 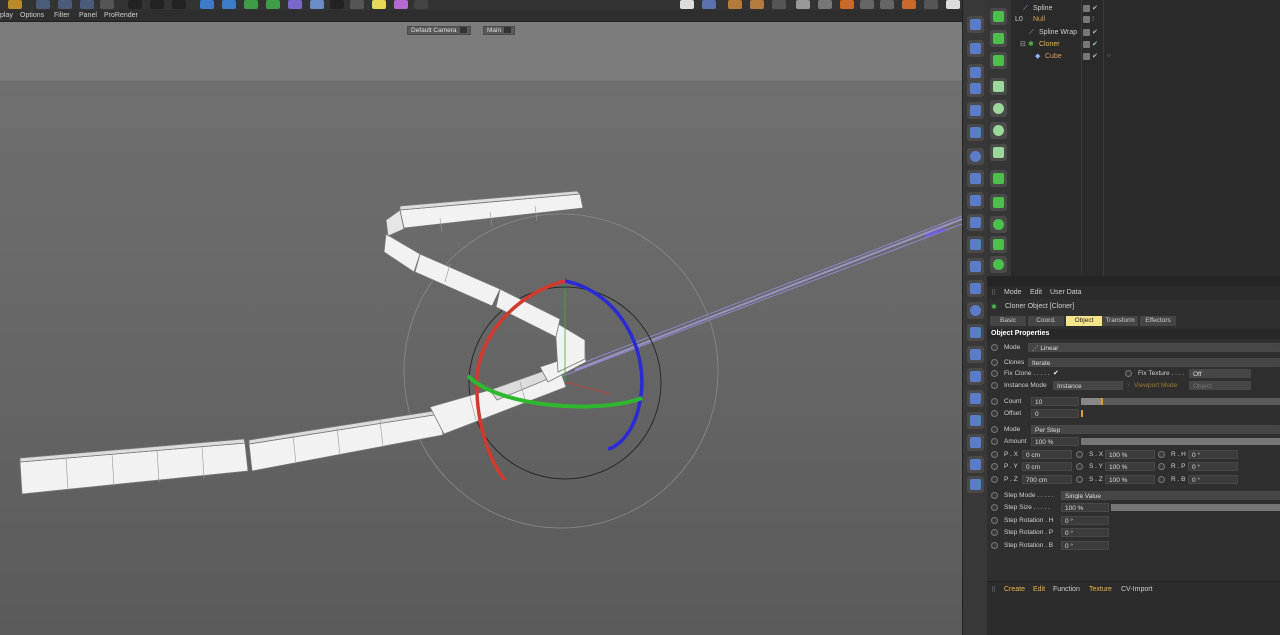 What do you see at coordinates (998, 244) in the screenshot?
I see `connect-icon` at bounding box center [998, 244].